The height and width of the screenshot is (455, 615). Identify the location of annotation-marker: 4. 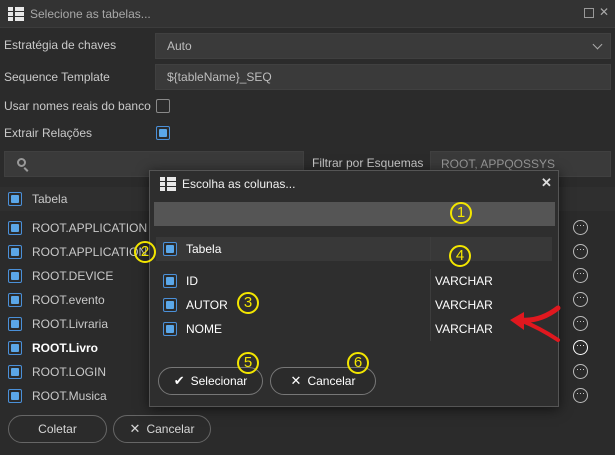
(460, 256).